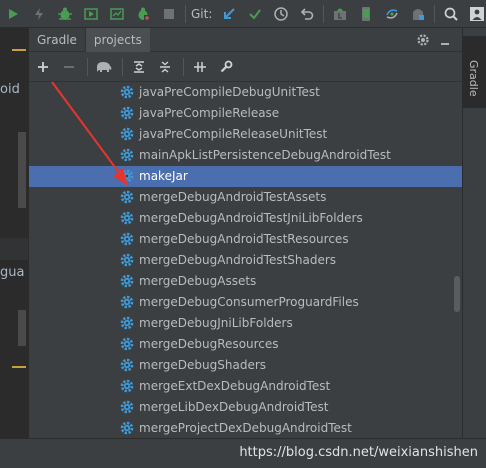  Describe the element at coordinates (12, 272) in the screenshot. I see `console-code-fragment: gua` at that location.